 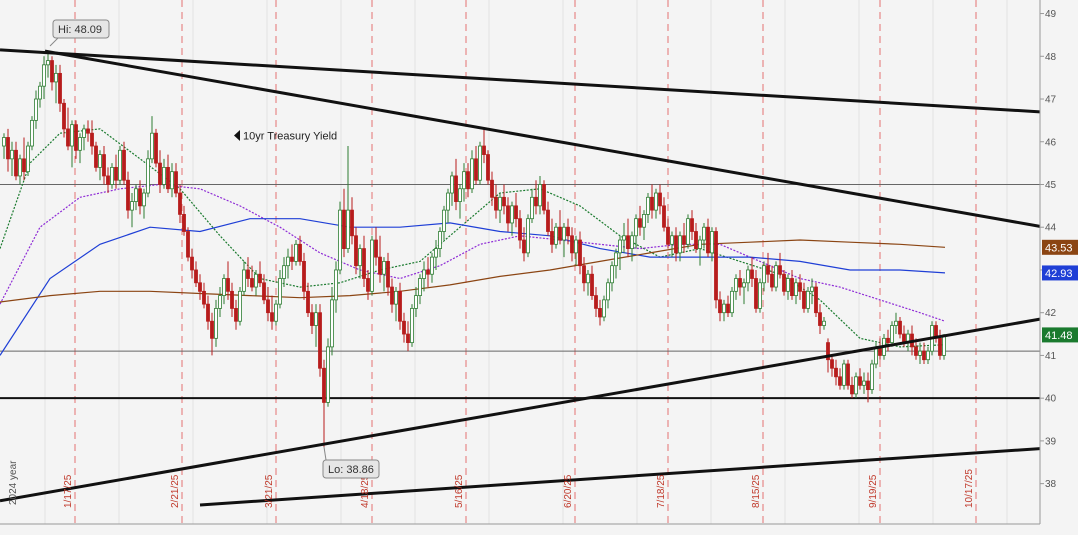 What do you see at coordinates (1051, 228) in the screenshot?
I see `y-tick-label: 44` at bounding box center [1051, 228].